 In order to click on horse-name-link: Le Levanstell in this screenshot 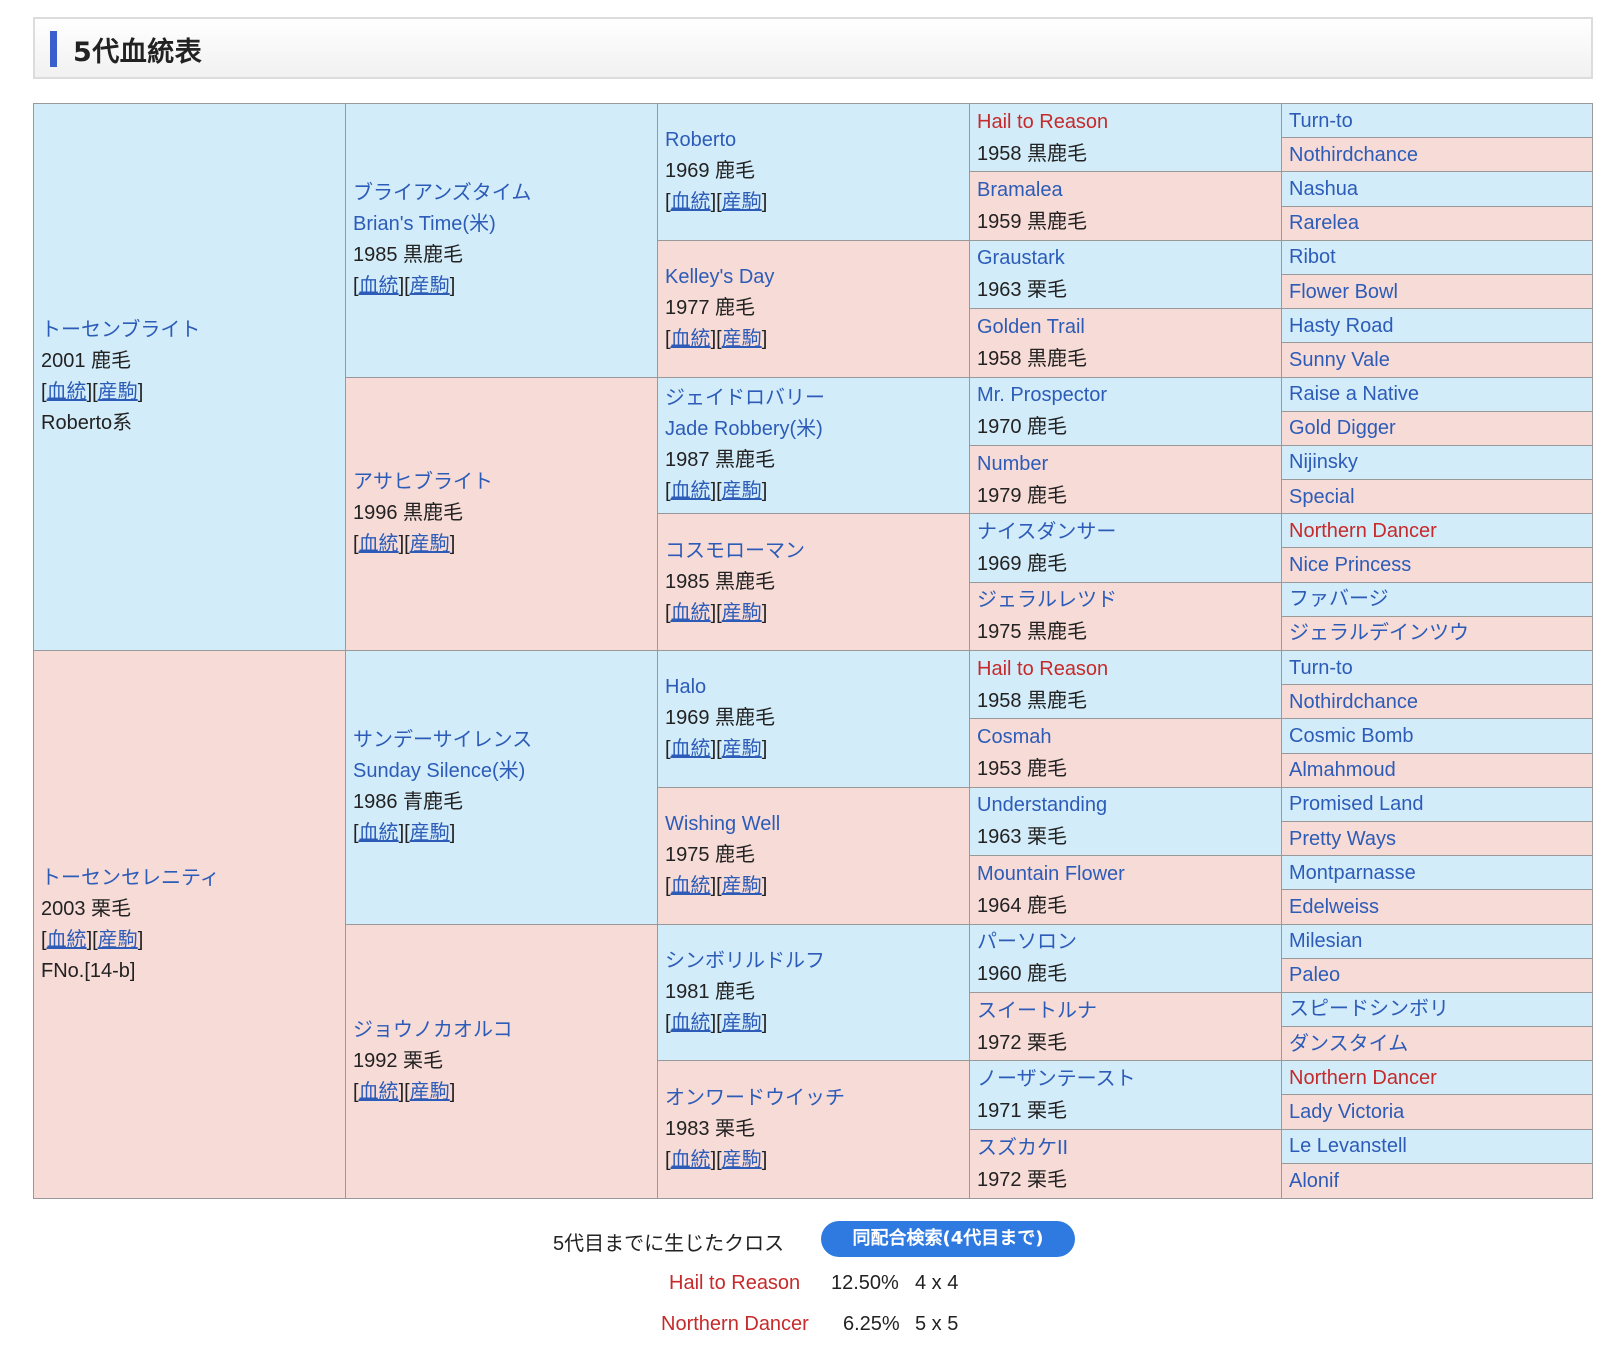, I will do `click(1440, 1146)`.